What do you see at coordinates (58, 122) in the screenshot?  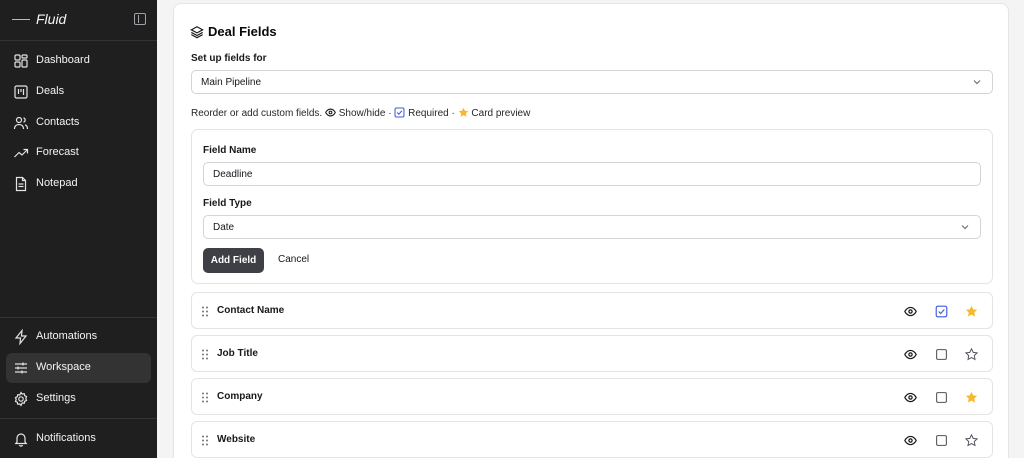 I see `sidebar-item-label: Contacts` at bounding box center [58, 122].